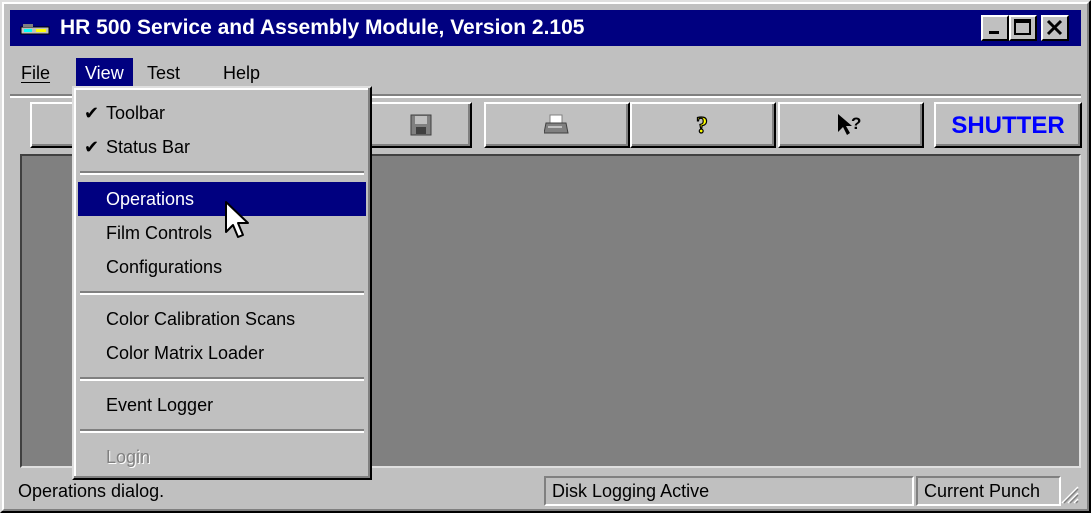 This screenshot has height=513, width=1091. I want to click on menu-view-label: View, so click(104, 73).